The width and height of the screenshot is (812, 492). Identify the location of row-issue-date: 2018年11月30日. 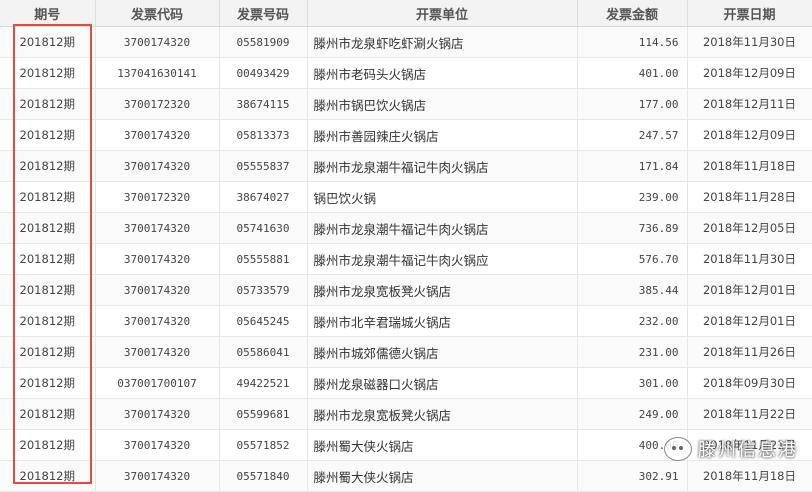
(749, 42).